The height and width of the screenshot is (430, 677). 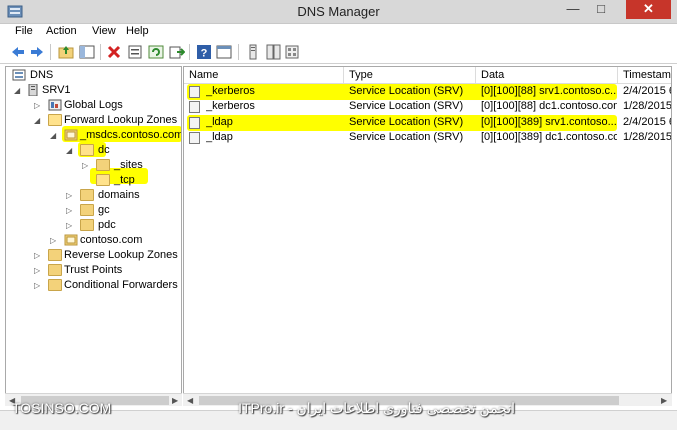 I want to click on column-header-data: Data, so click(x=547, y=75).